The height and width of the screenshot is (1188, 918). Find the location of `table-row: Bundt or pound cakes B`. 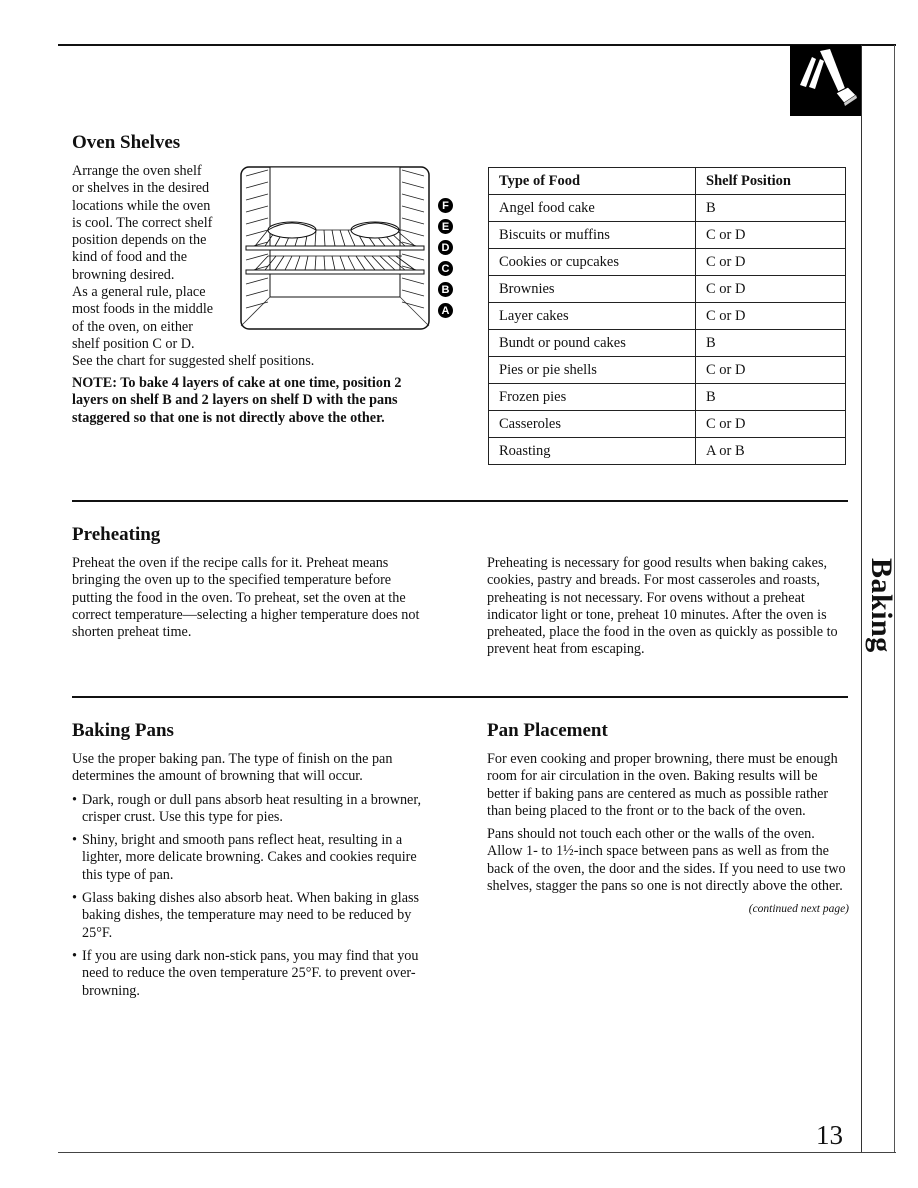

table-row: Bundt or pound cakes B is located at coordinates (667, 343).